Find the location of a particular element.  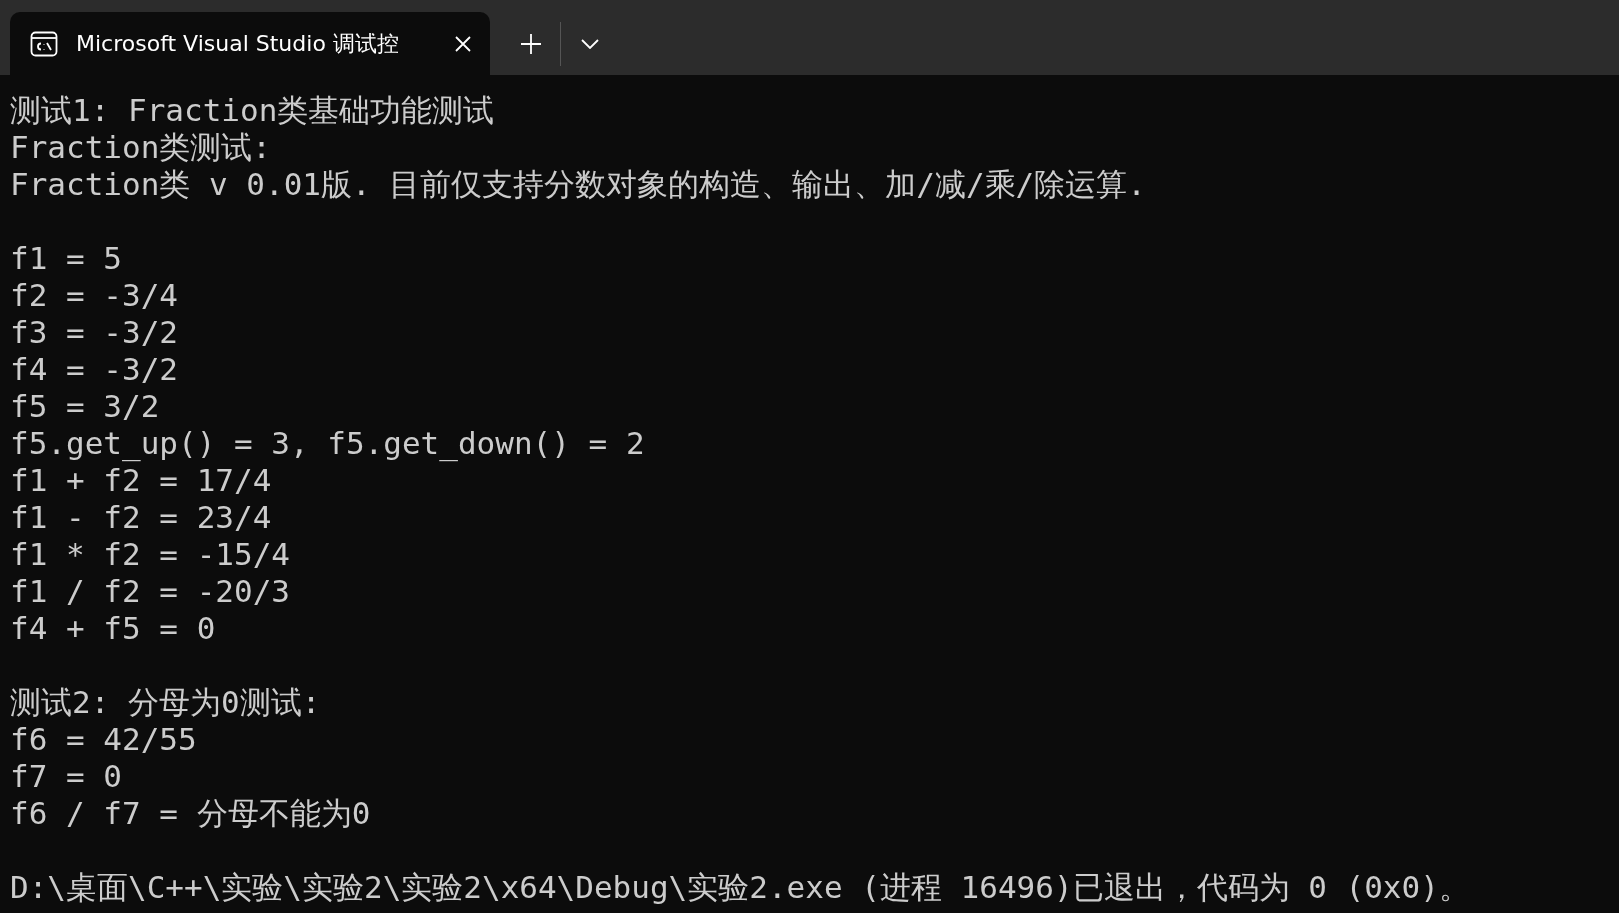

terminal-tab: Microsoft Visual Studio 调试控 is located at coordinates (250, 43).